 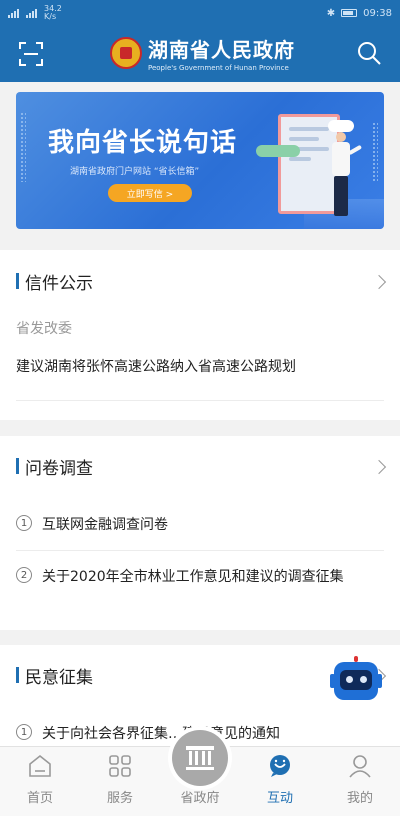 What do you see at coordinates (135, 172) in the screenshot?
I see `banner-subtitle: 湖南省政府门户网站 “省长信箱”` at bounding box center [135, 172].